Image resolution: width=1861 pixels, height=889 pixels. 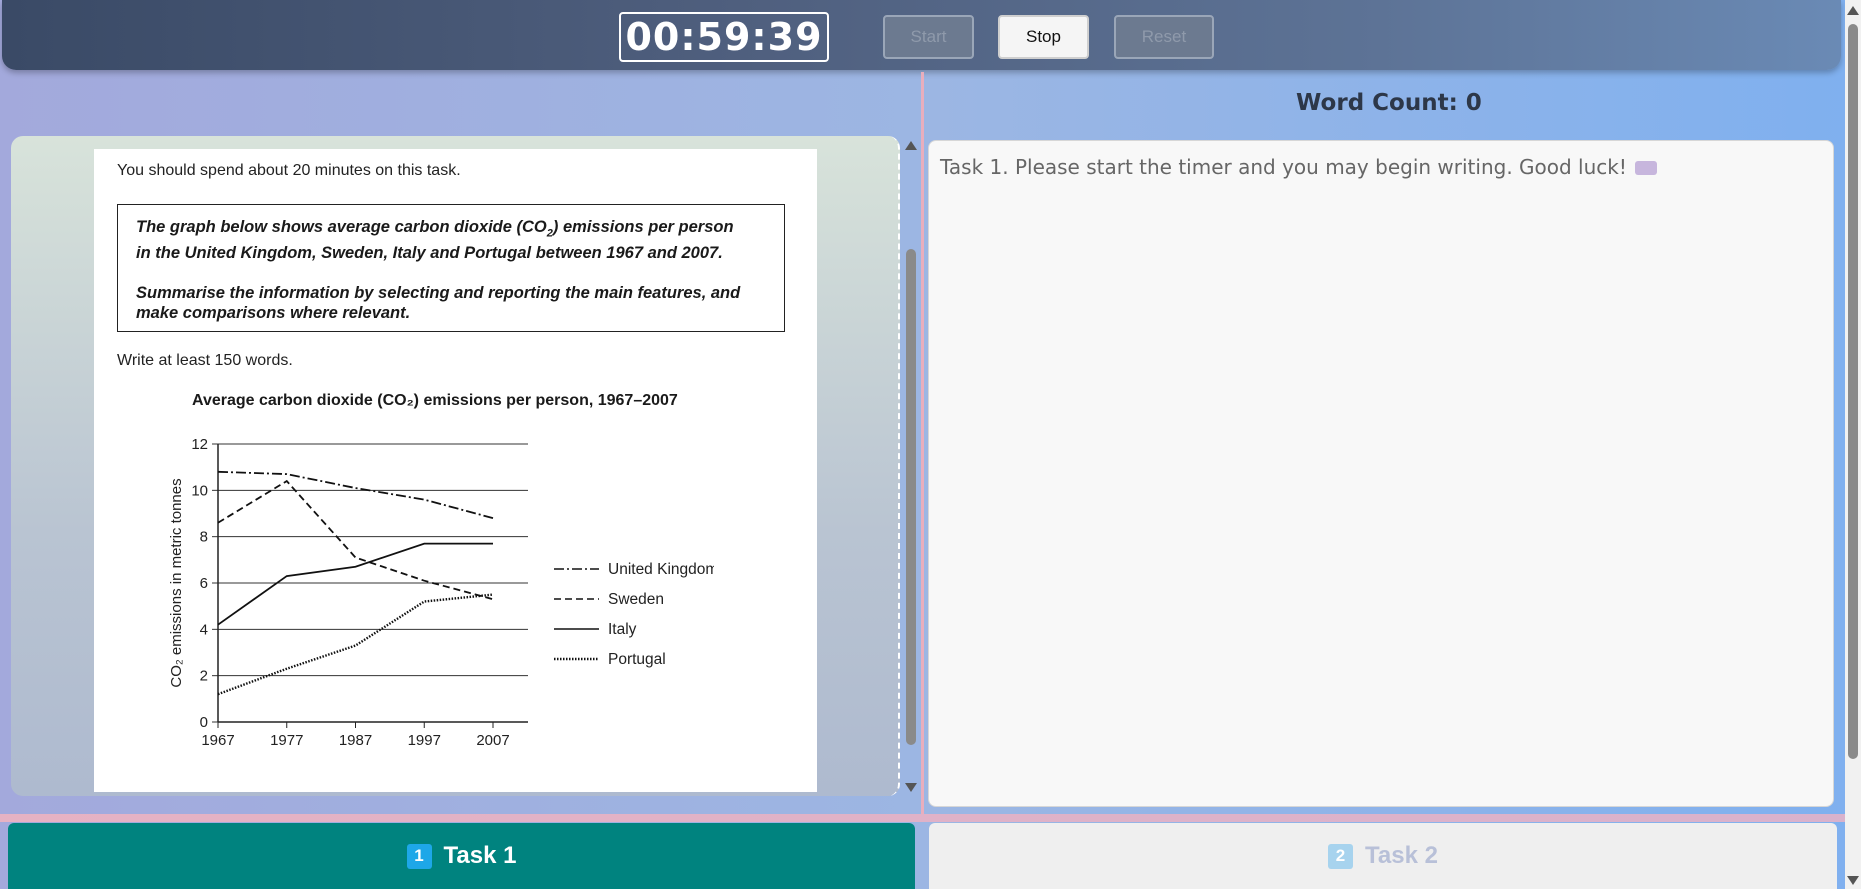 I want to click on reset-button: Reset, so click(x=1164, y=37).